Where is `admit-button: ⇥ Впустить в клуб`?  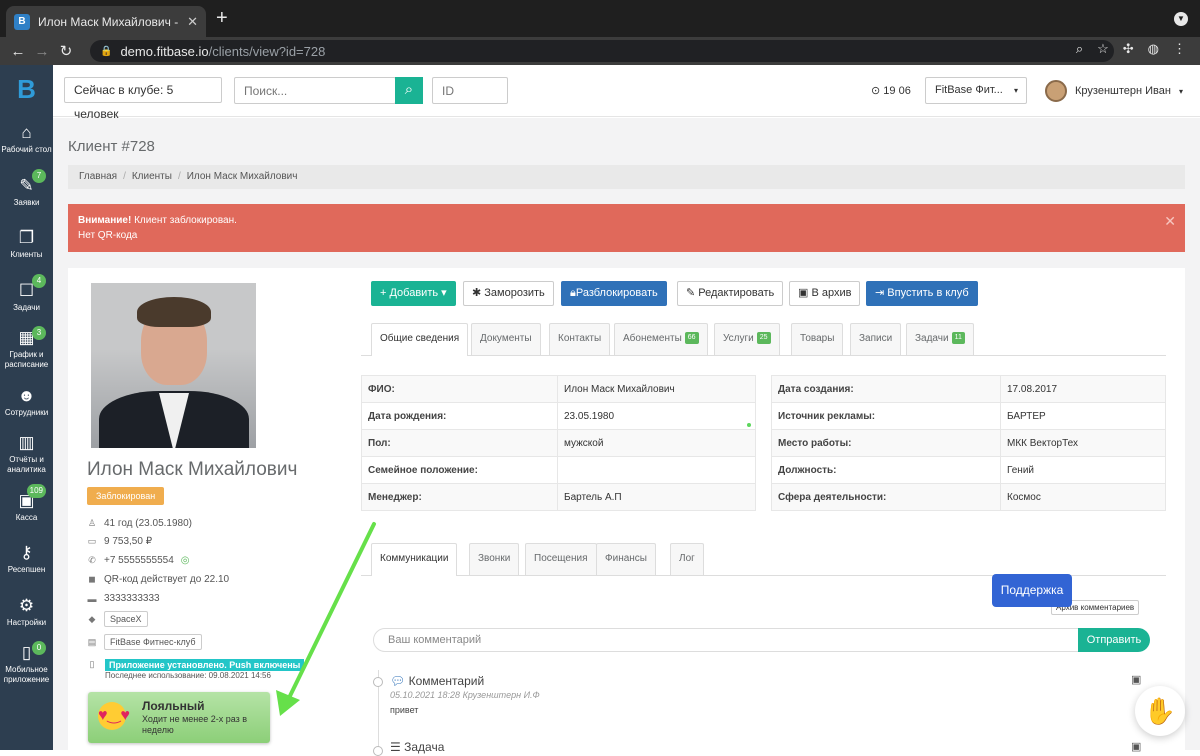
admit-button: ⇥ Впустить в клуб is located at coordinates (922, 293).